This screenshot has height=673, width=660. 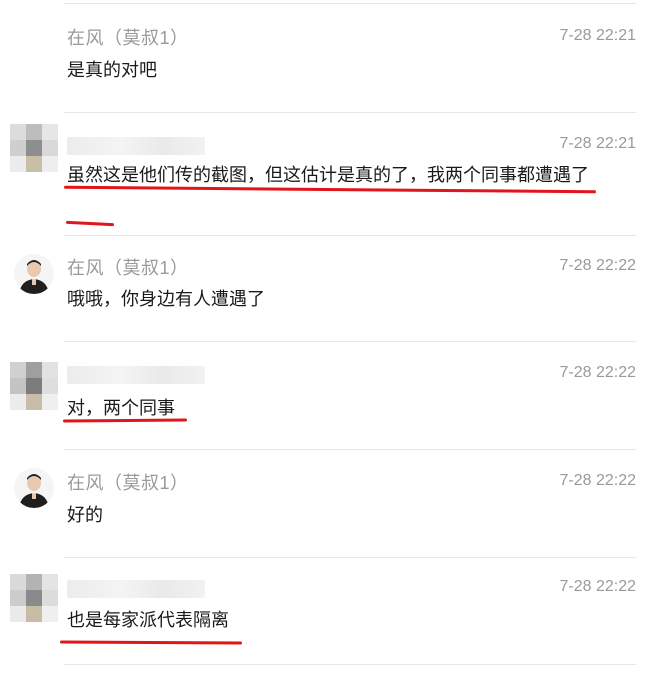 I want to click on comment-text: 对，两个同事, so click(x=121, y=408).